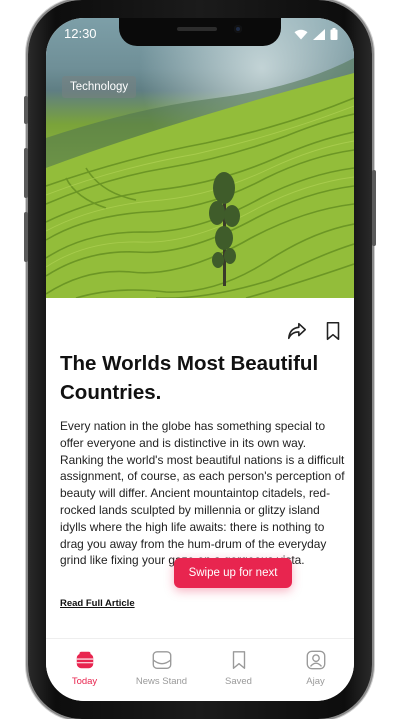 The height and width of the screenshot is (719, 400). Describe the element at coordinates (238, 670) in the screenshot. I see `tab-saved: Saved` at that location.